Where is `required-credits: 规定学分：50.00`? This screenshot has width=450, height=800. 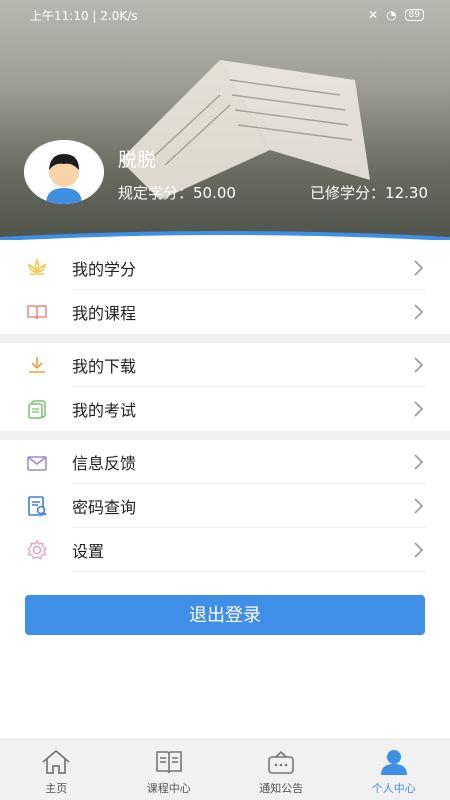
required-credits: 规定学分：50.00 is located at coordinates (177, 193).